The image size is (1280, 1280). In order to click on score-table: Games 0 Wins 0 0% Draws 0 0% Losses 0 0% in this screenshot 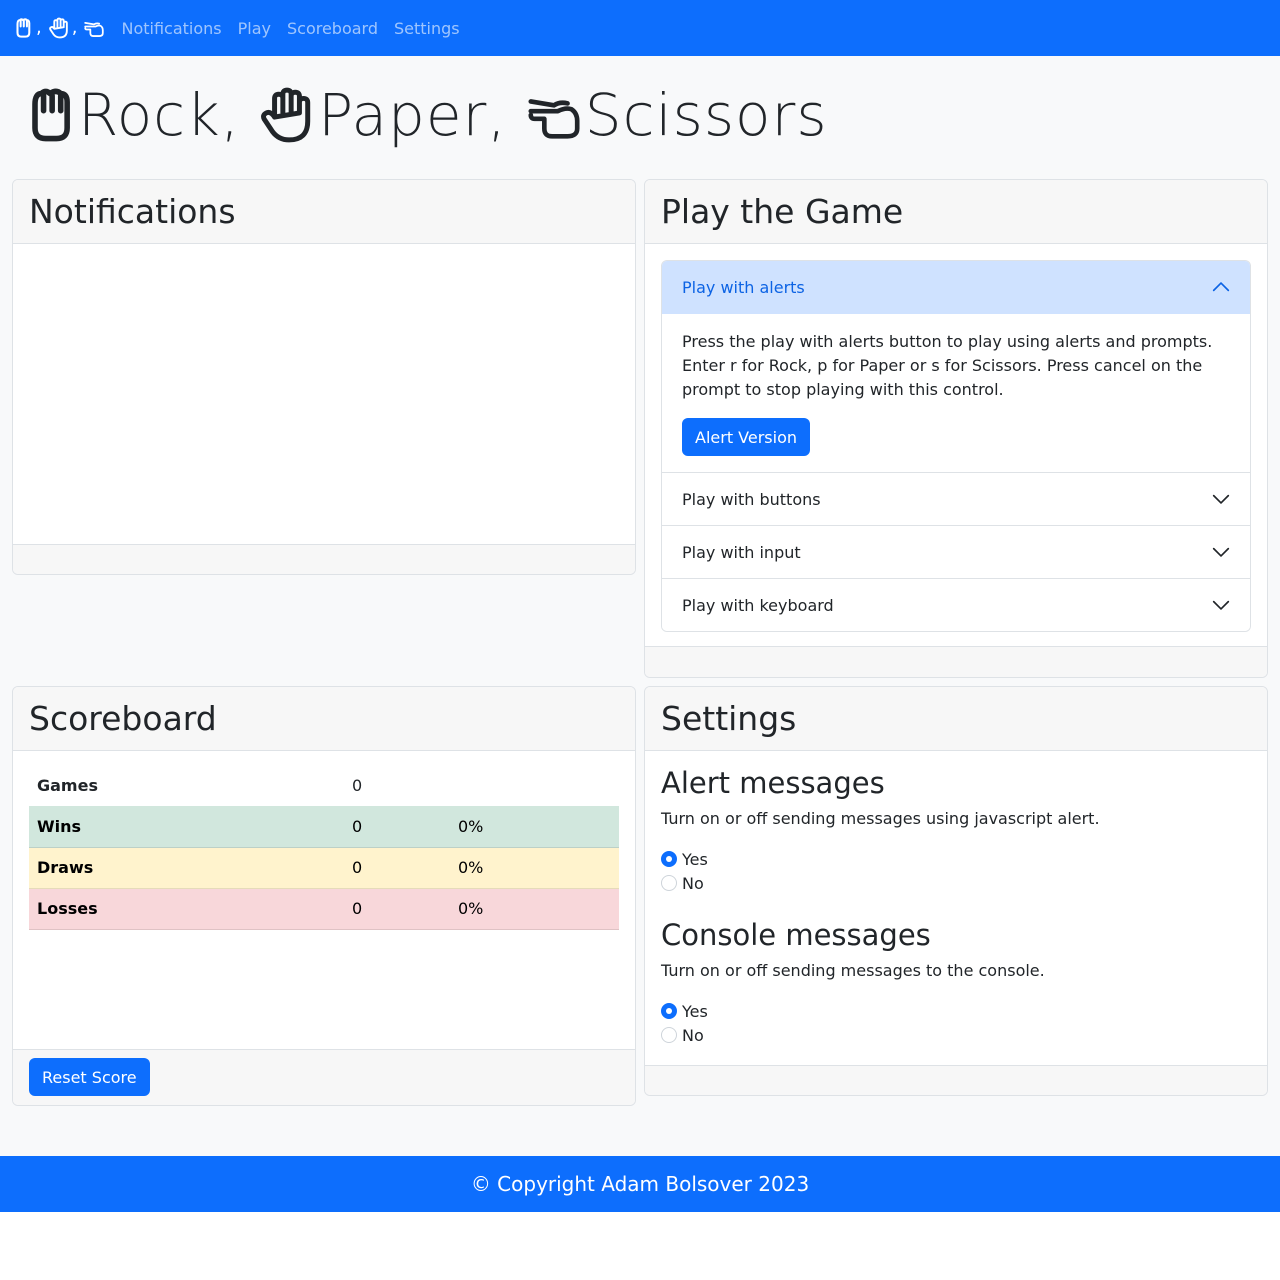, I will do `click(324, 847)`.